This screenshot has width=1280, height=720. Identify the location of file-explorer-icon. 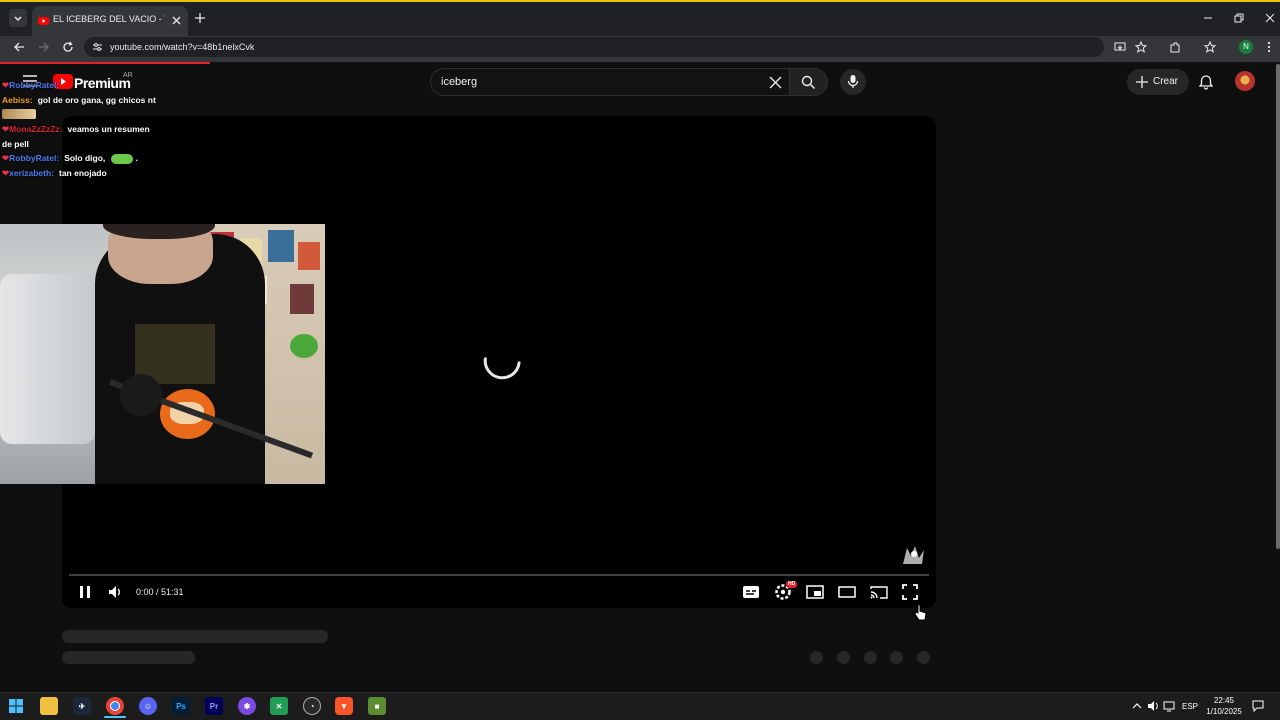
(49, 706).